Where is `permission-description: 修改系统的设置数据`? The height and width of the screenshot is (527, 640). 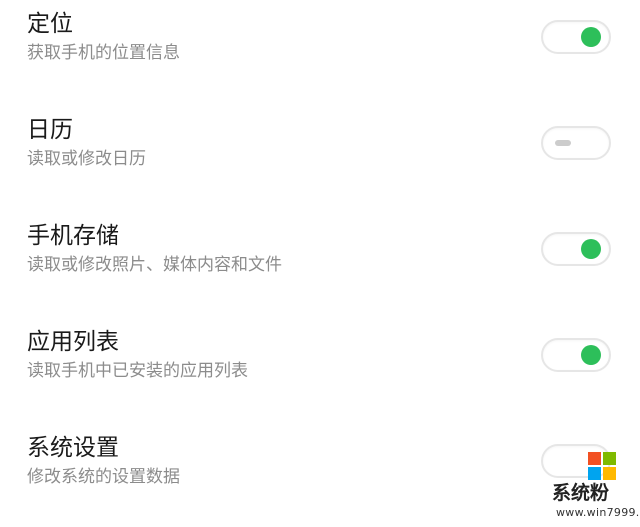 permission-description: 修改系统的设置数据 is located at coordinates (103, 477).